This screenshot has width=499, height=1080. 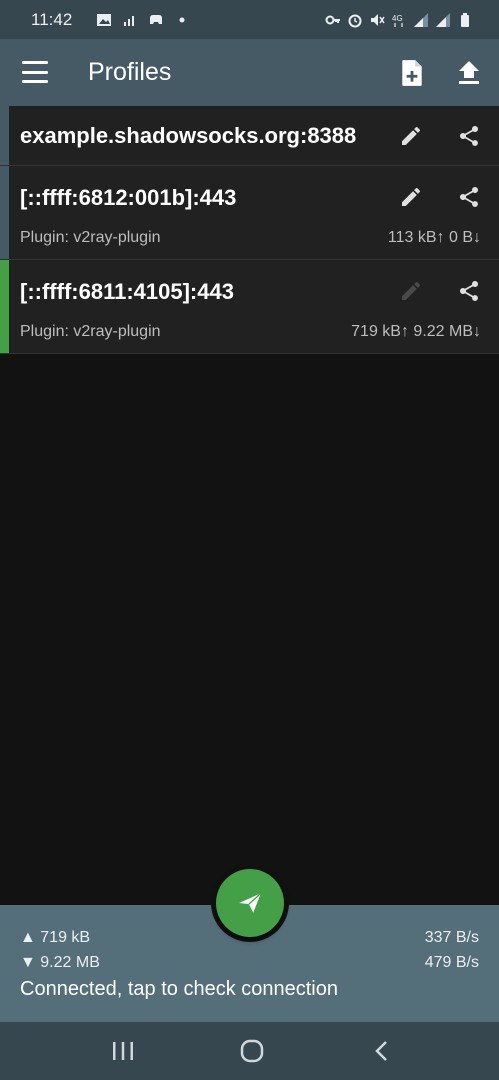 I want to click on navigation-bar, so click(x=249, y=1051).